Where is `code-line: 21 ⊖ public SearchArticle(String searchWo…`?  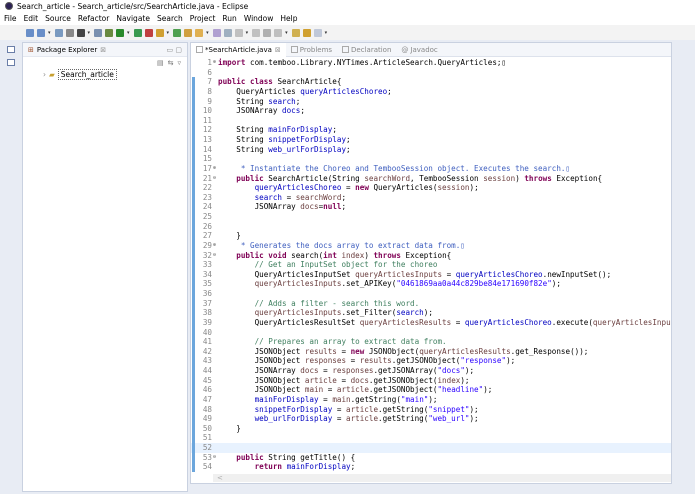
code-line: 21 ⊖ public SearchArticle(String searchWo… is located at coordinates (431, 178).